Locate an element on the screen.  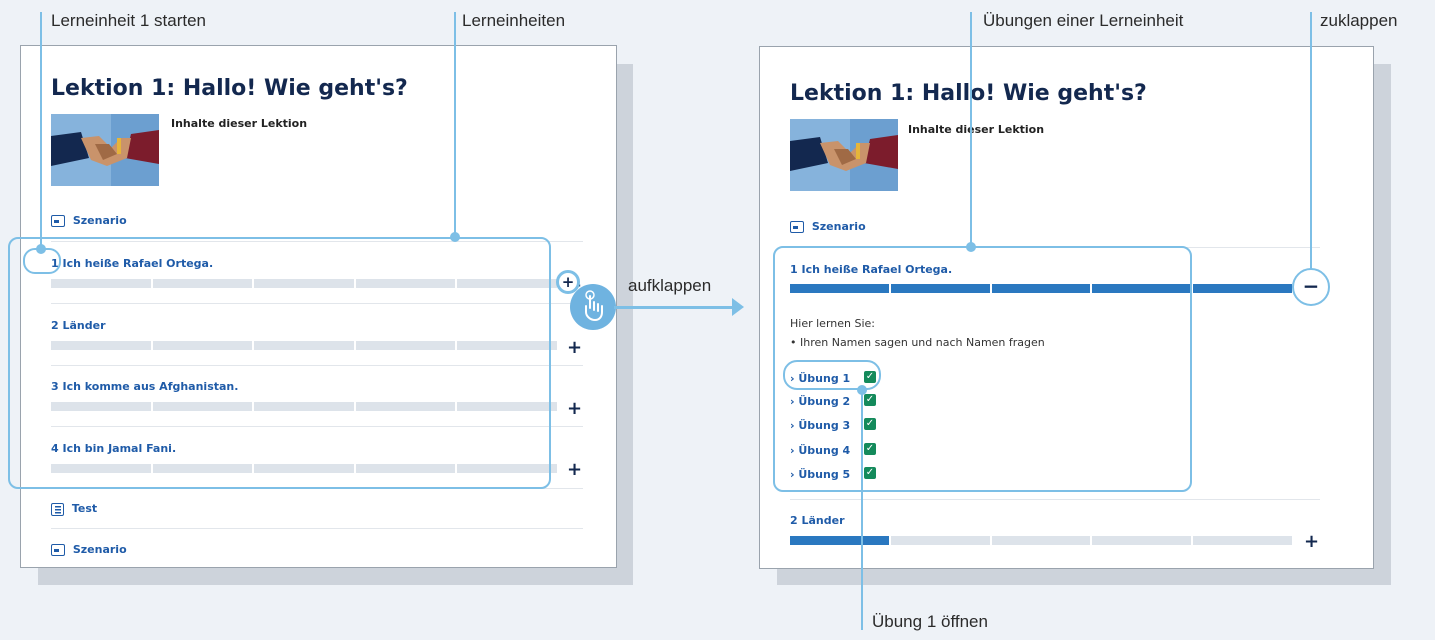
highlight-units is located at coordinates (279, 363).